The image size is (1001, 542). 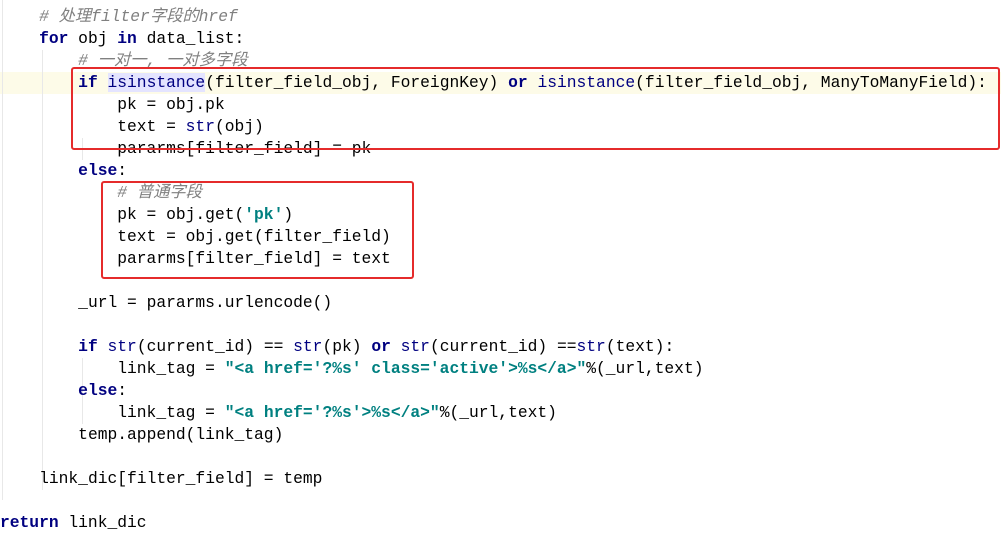 I want to click on code-token: or, so click(x=381, y=346).